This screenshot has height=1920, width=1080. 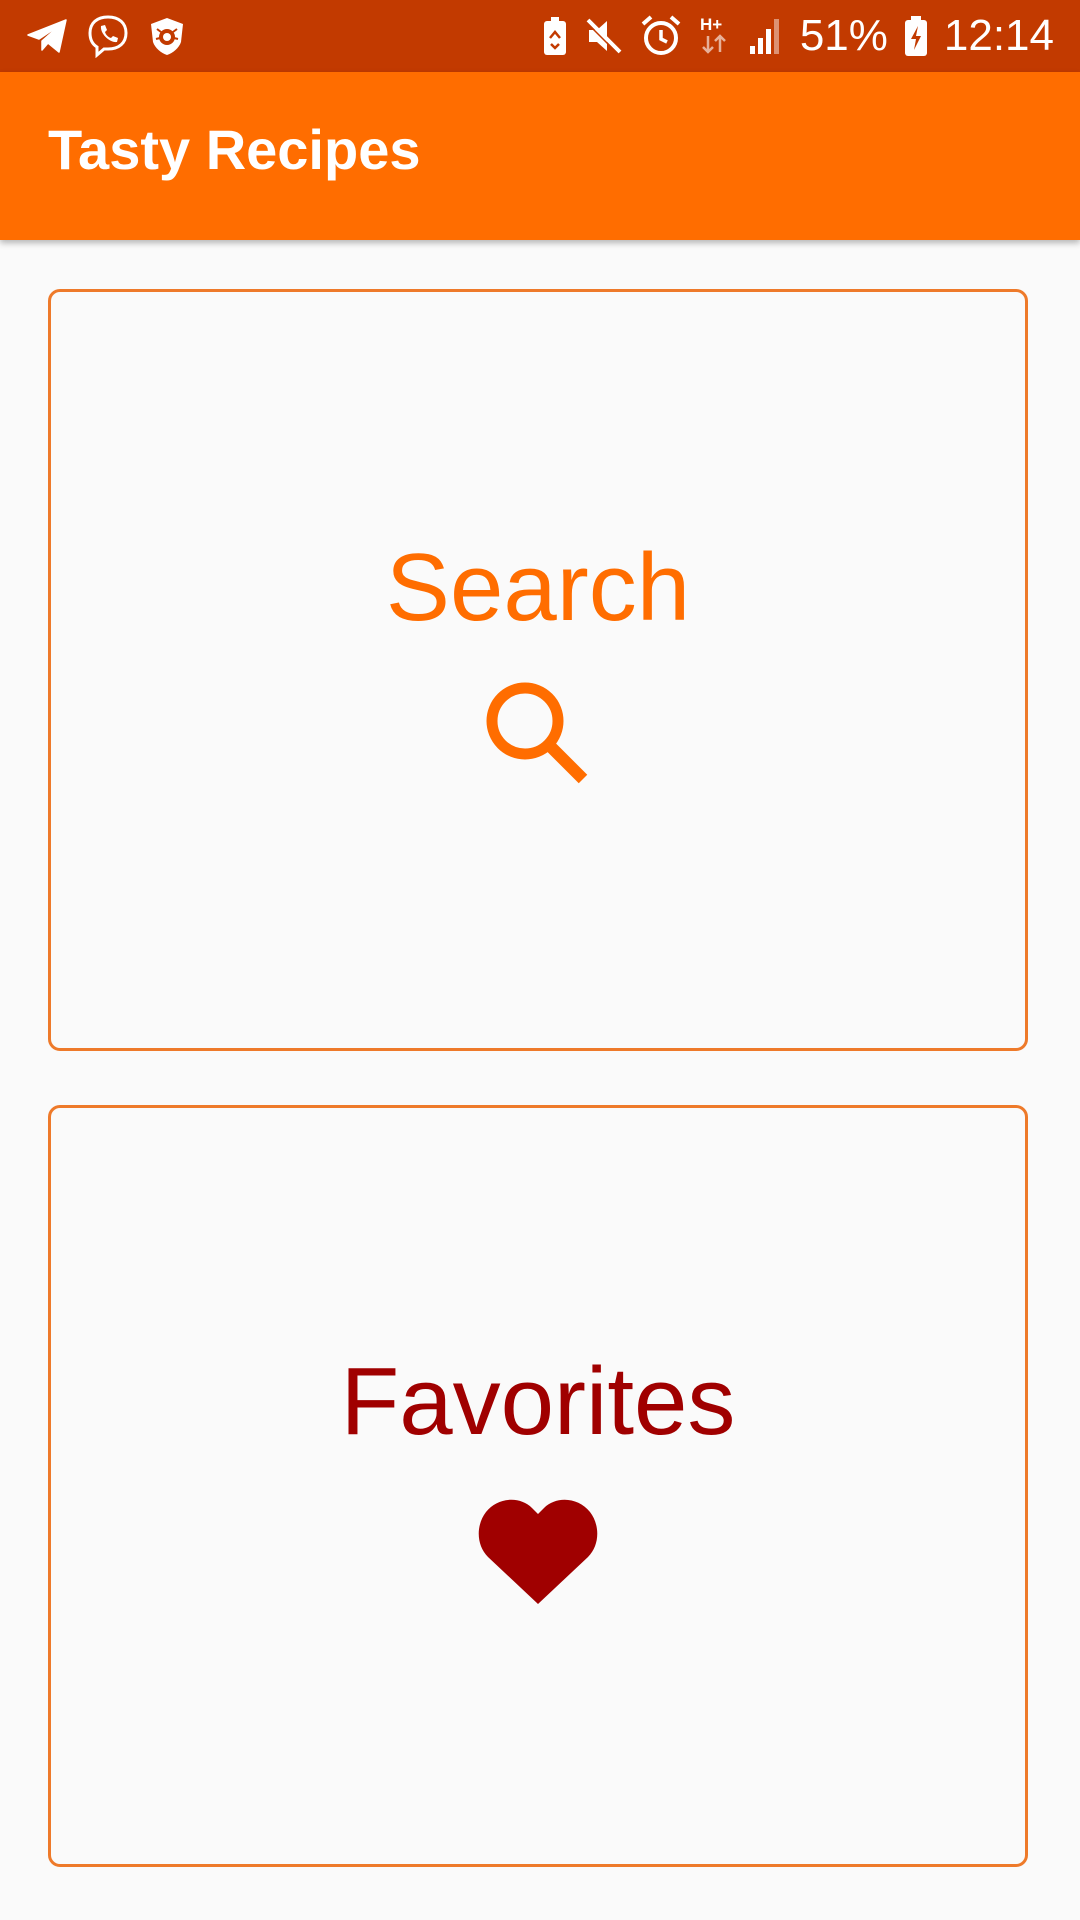 I want to click on status-bar: H+ 51% 12:14, so click(x=540, y=36).